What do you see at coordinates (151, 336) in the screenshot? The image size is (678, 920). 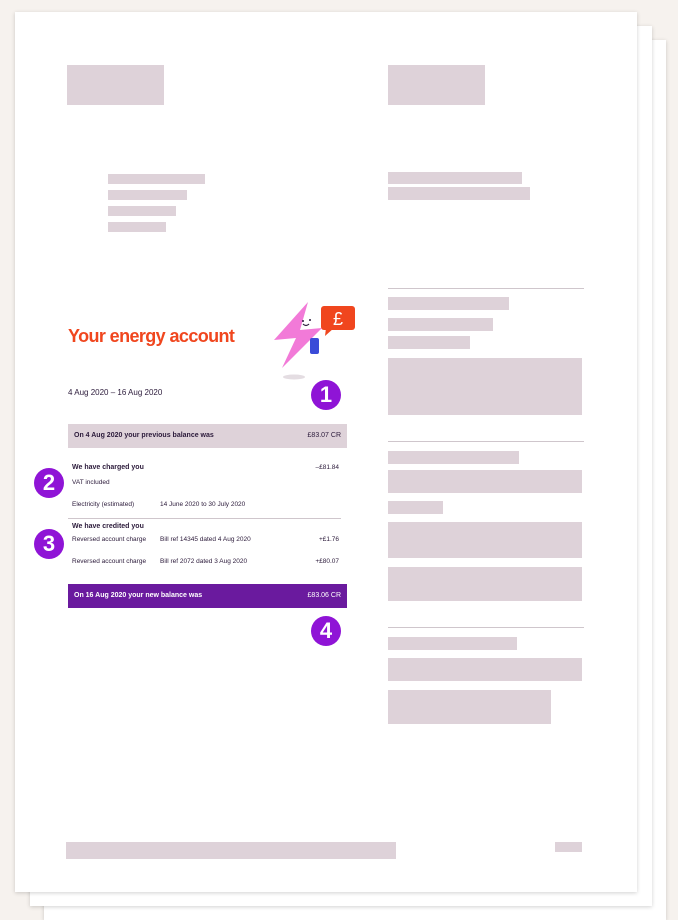 I see `account-title: Your energy account` at bounding box center [151, 336].